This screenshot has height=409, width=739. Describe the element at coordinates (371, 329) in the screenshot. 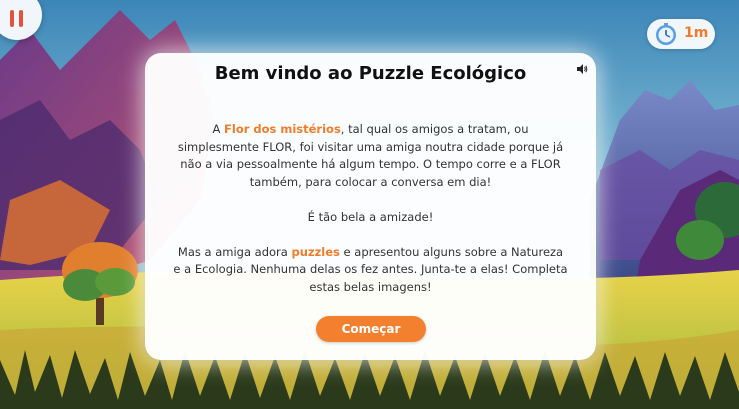

I see `start-button: Começar` at that location.